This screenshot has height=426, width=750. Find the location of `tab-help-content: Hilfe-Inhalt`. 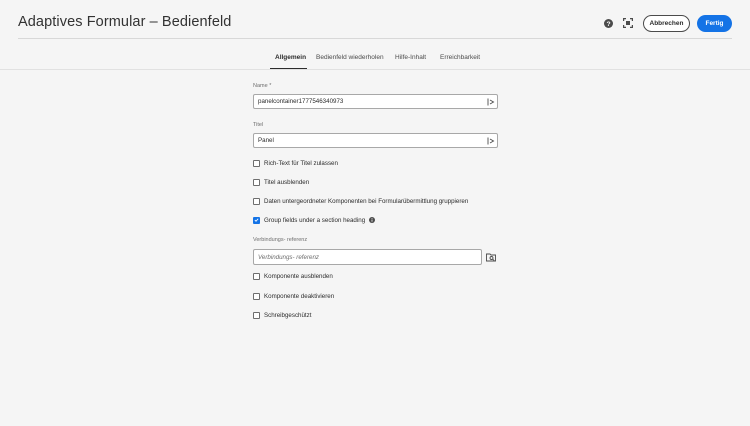

tab-help-content: Hilfe-Inhalt is located at coordinates (410, 57).